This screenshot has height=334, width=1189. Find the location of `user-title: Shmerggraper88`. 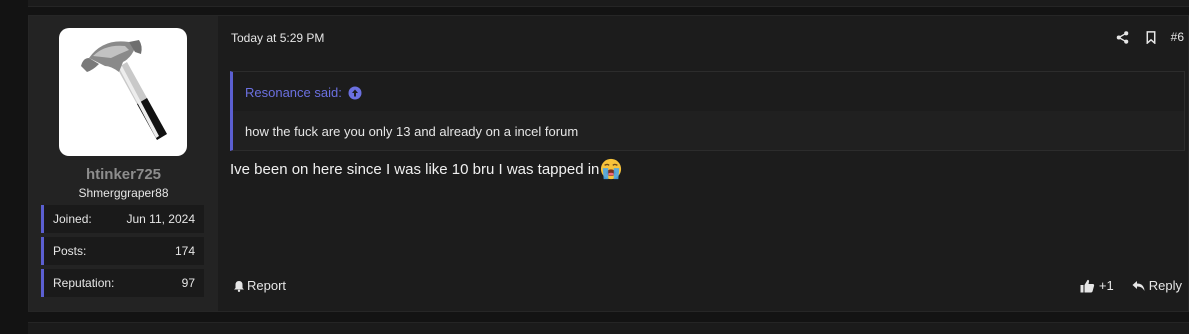

user-title: Shmerggraper88 is located at coordinates (123, 193).